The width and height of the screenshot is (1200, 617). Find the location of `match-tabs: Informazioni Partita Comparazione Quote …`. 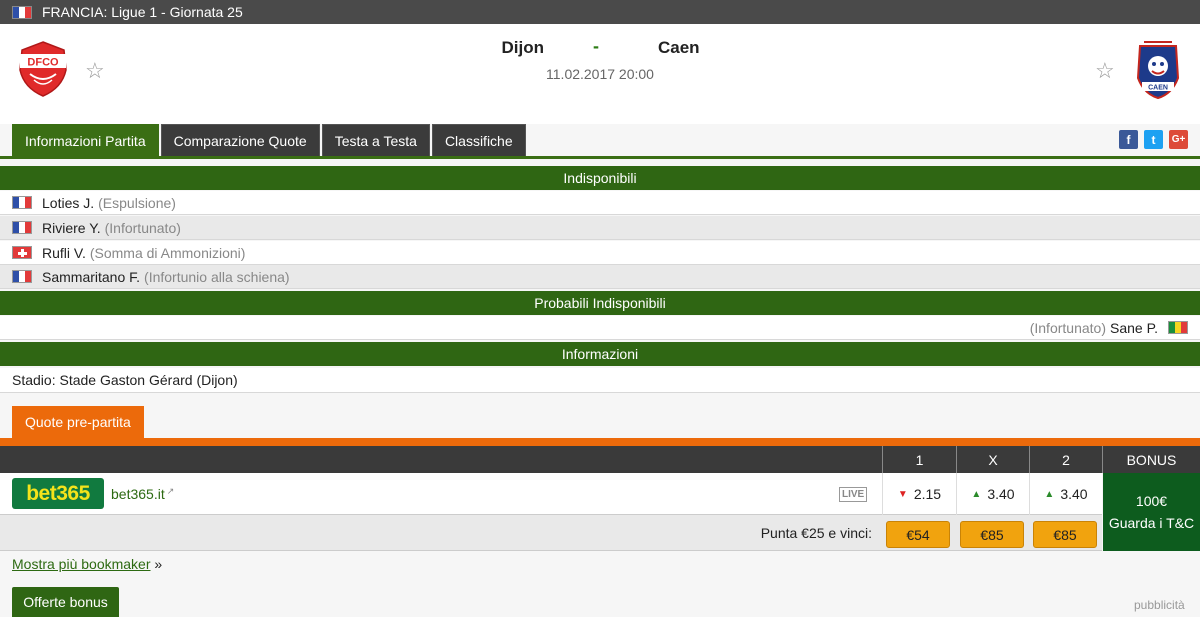

match-tabs: Informazioni Partita Comparazione Quote … is located at coordinates (269, 140).